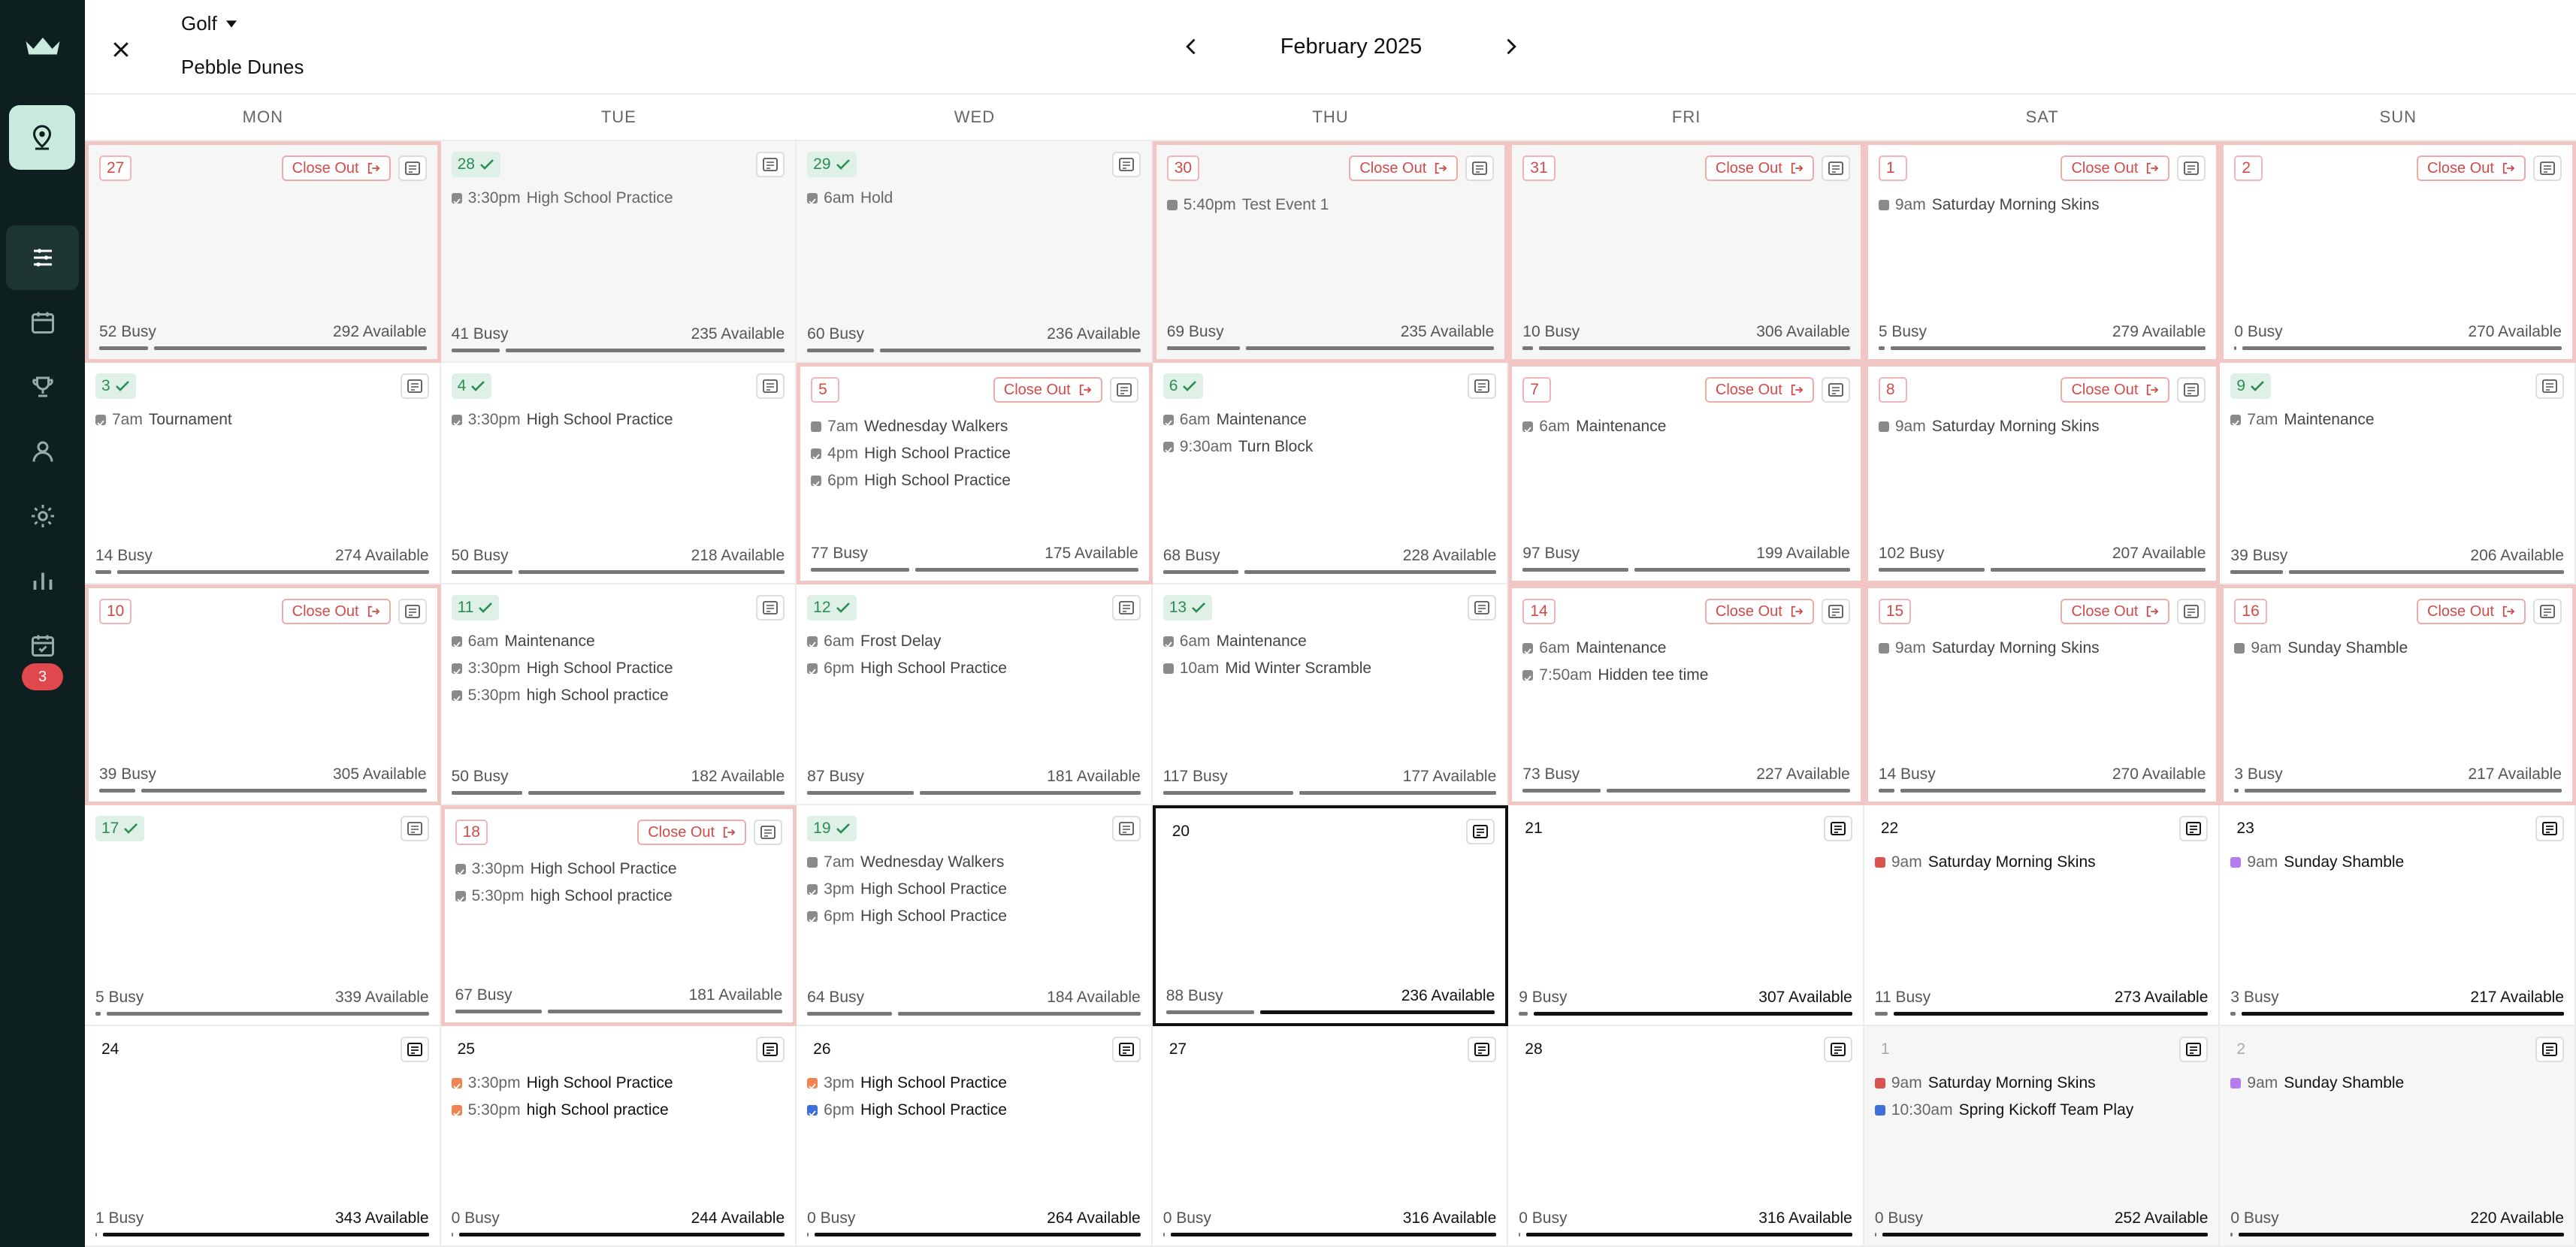 This screenshot has width=2576, height=1247. Describe the element at coordinates (263, 1136) in the screenshot. I see `calendar-day-cell: 24 1 Busy 343 Available` at that location.